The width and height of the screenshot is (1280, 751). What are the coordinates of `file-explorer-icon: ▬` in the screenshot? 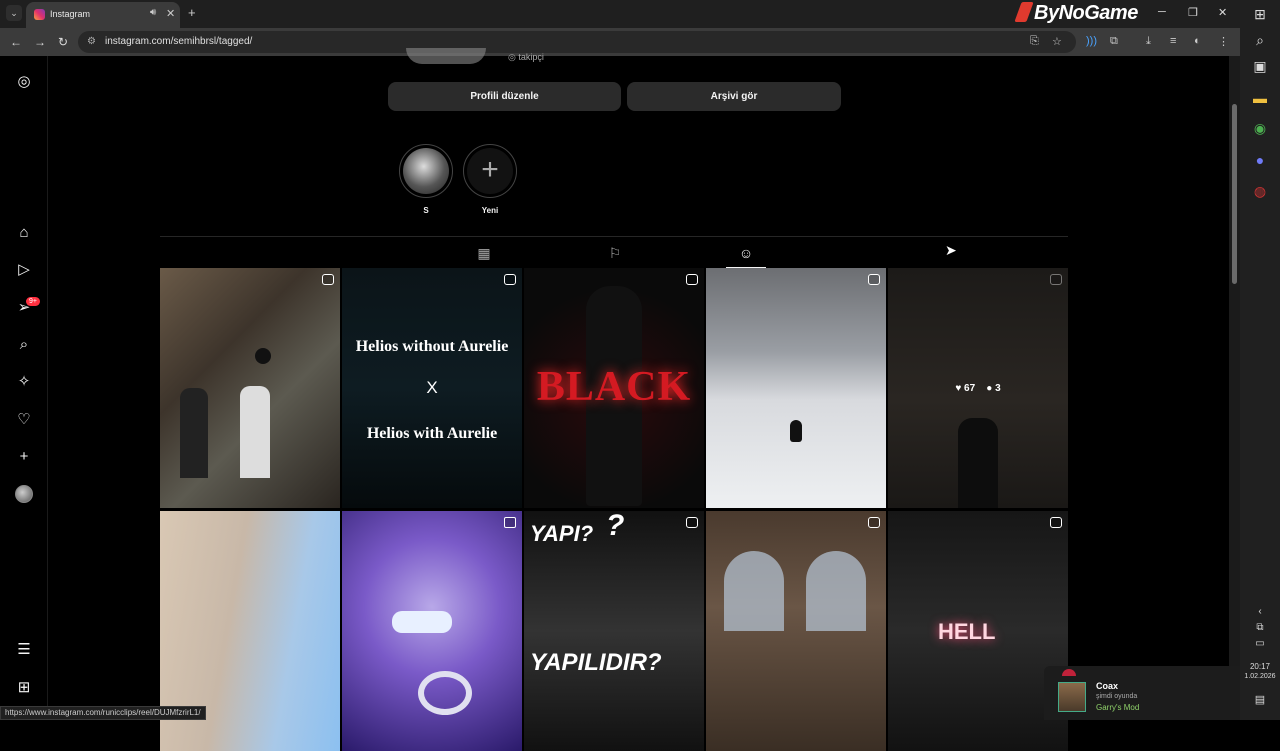 It's located at (1260, 98).